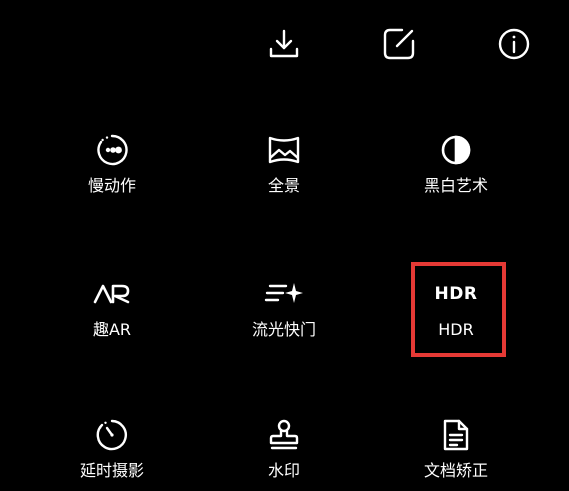  Describe the element at coordinates (514, 44) in the screenshot. I see `info-icon` at that location.